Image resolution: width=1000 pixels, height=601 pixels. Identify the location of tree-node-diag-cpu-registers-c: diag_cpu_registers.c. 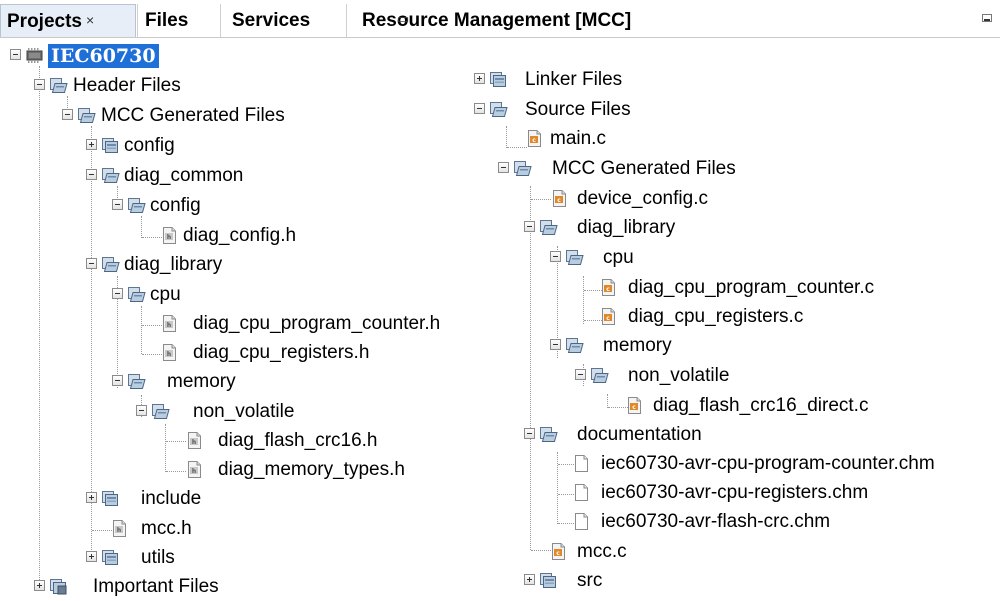
(749, 318).